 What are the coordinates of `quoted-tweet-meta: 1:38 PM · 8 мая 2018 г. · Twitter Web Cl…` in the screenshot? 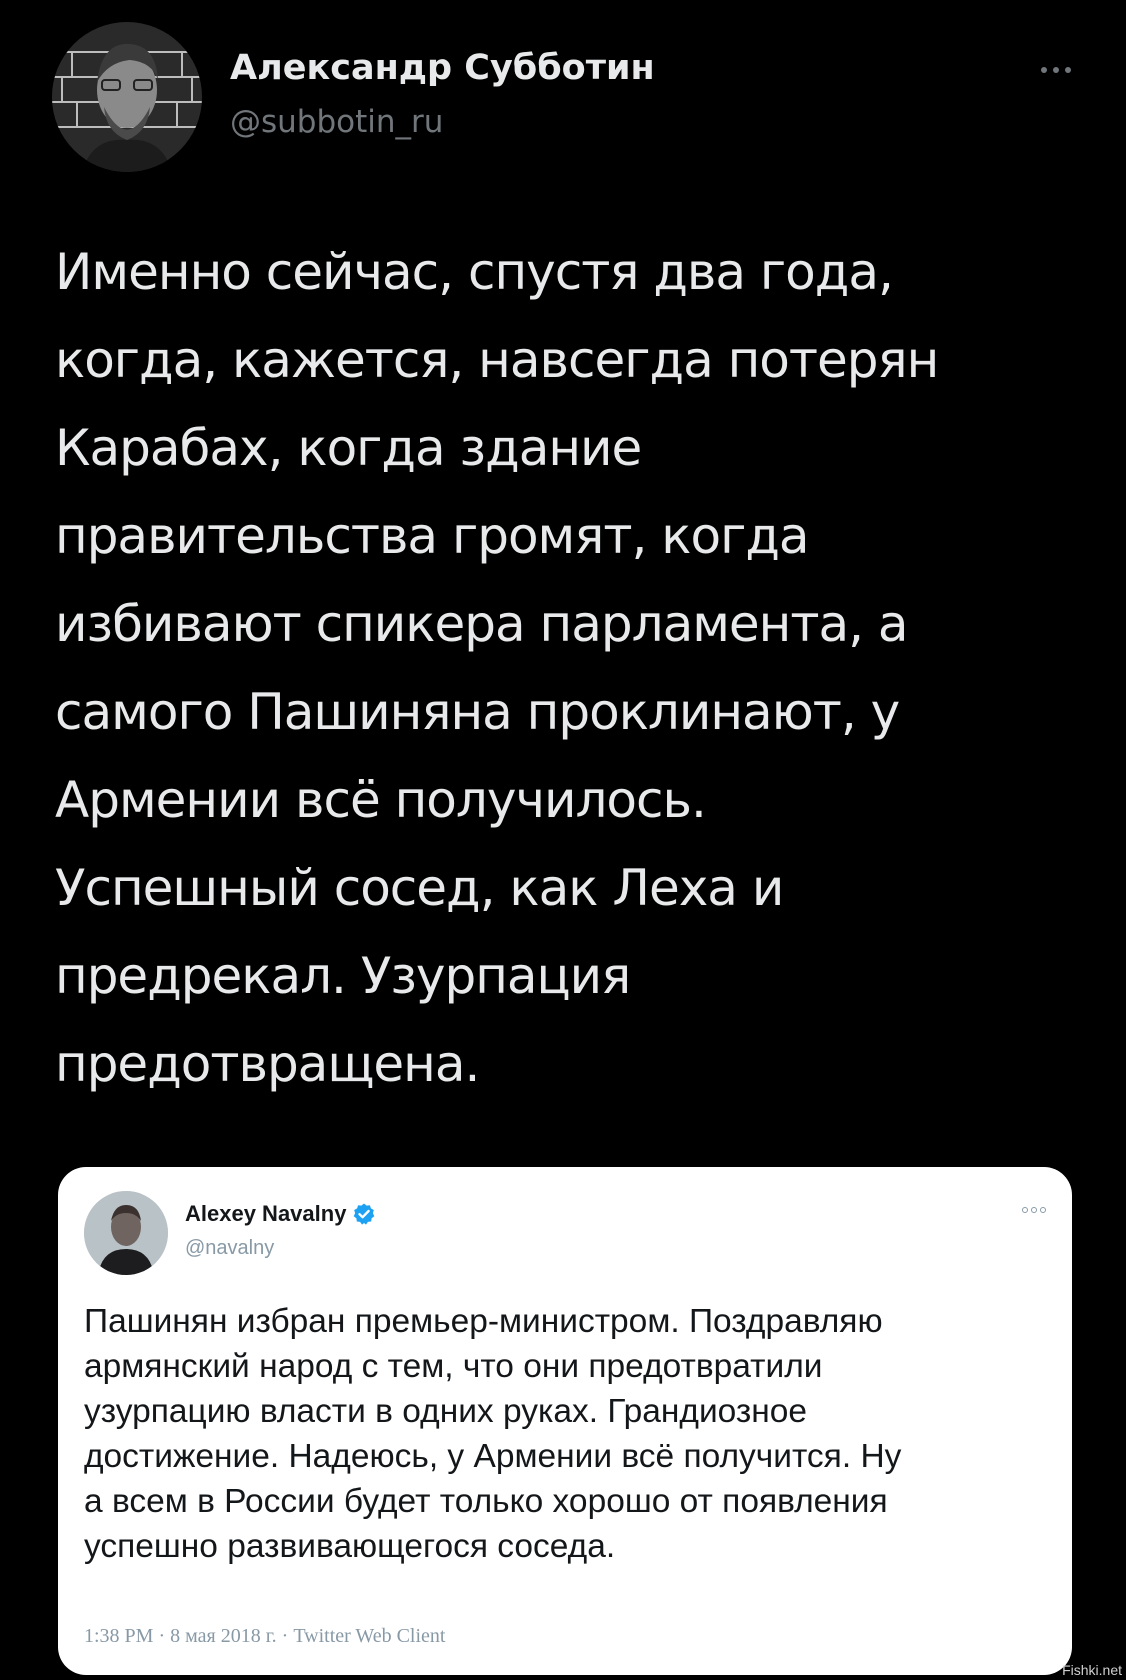 It's located at (265, 1636).